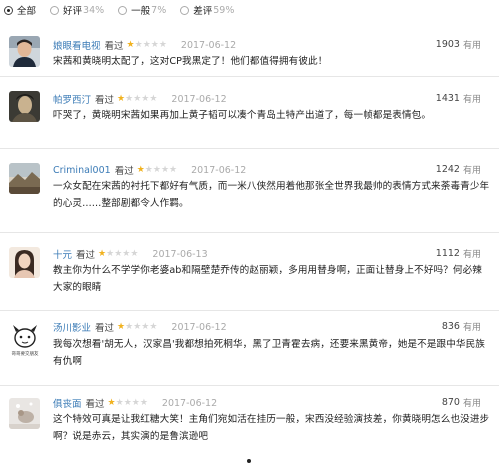  I want to click on comment-text: 吓哭了，黄晓明宋茜如果再加上黄子韬可以凑个青岛土特产出道了，每一帧都是表情包。, so click(242, 115).